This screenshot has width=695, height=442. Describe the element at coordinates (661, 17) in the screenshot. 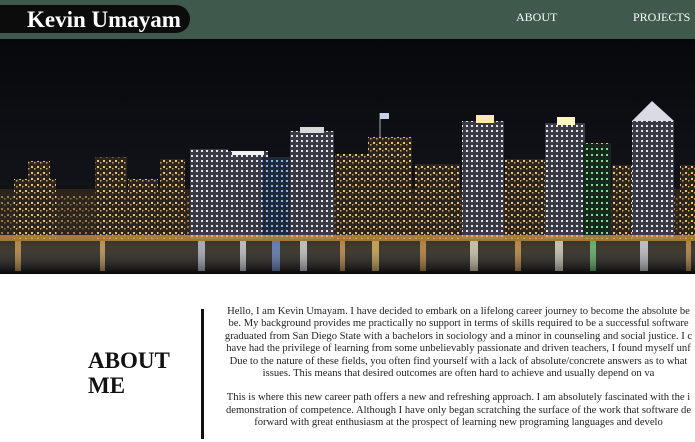

I see `nav-projects-link: PROJECTS` at that location.